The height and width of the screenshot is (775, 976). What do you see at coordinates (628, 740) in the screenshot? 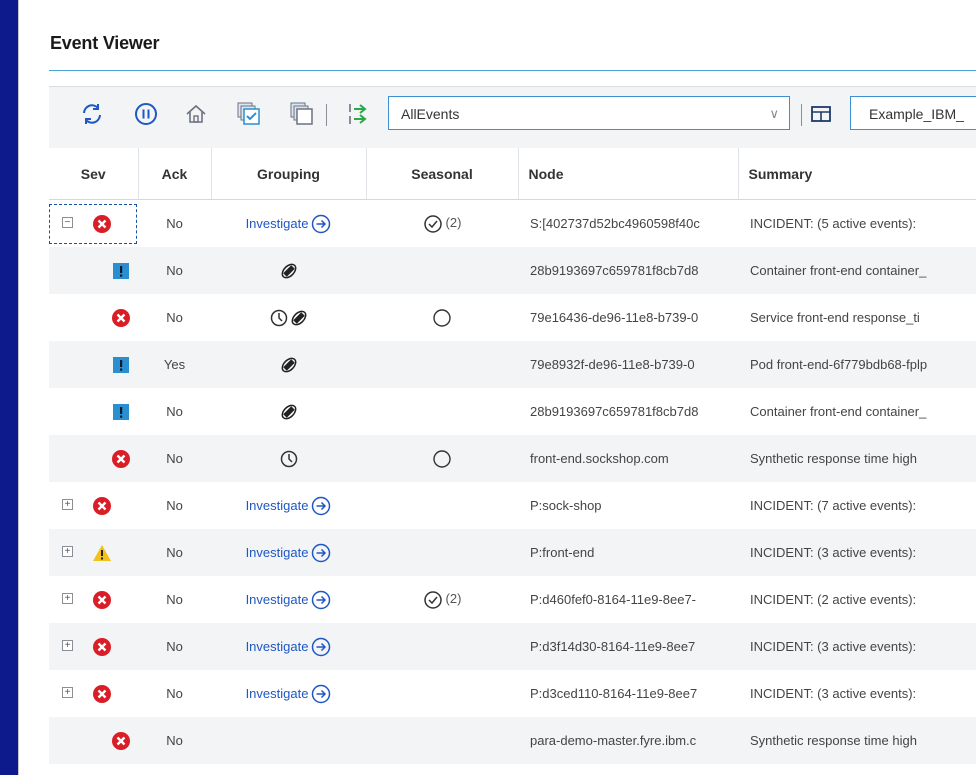
I see `cell-node: para-demo-master.fyre.ibm.c` at bounding box center [628, 740].